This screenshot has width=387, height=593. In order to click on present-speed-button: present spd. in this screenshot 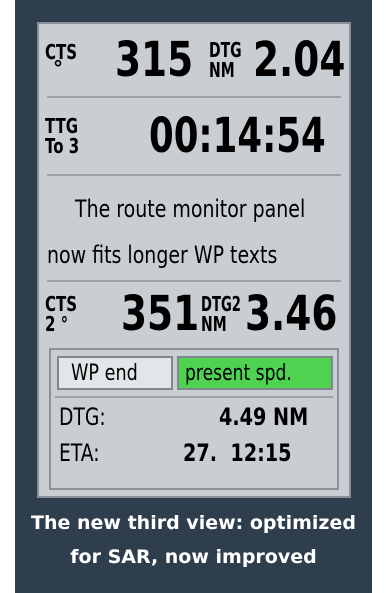, I will do `click(255, 373)`.